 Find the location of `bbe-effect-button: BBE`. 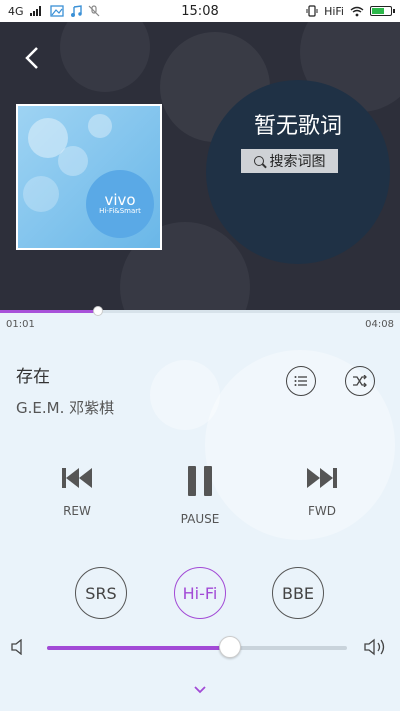

bbe-effect-button: BBE is located at coordinates (298, 593).